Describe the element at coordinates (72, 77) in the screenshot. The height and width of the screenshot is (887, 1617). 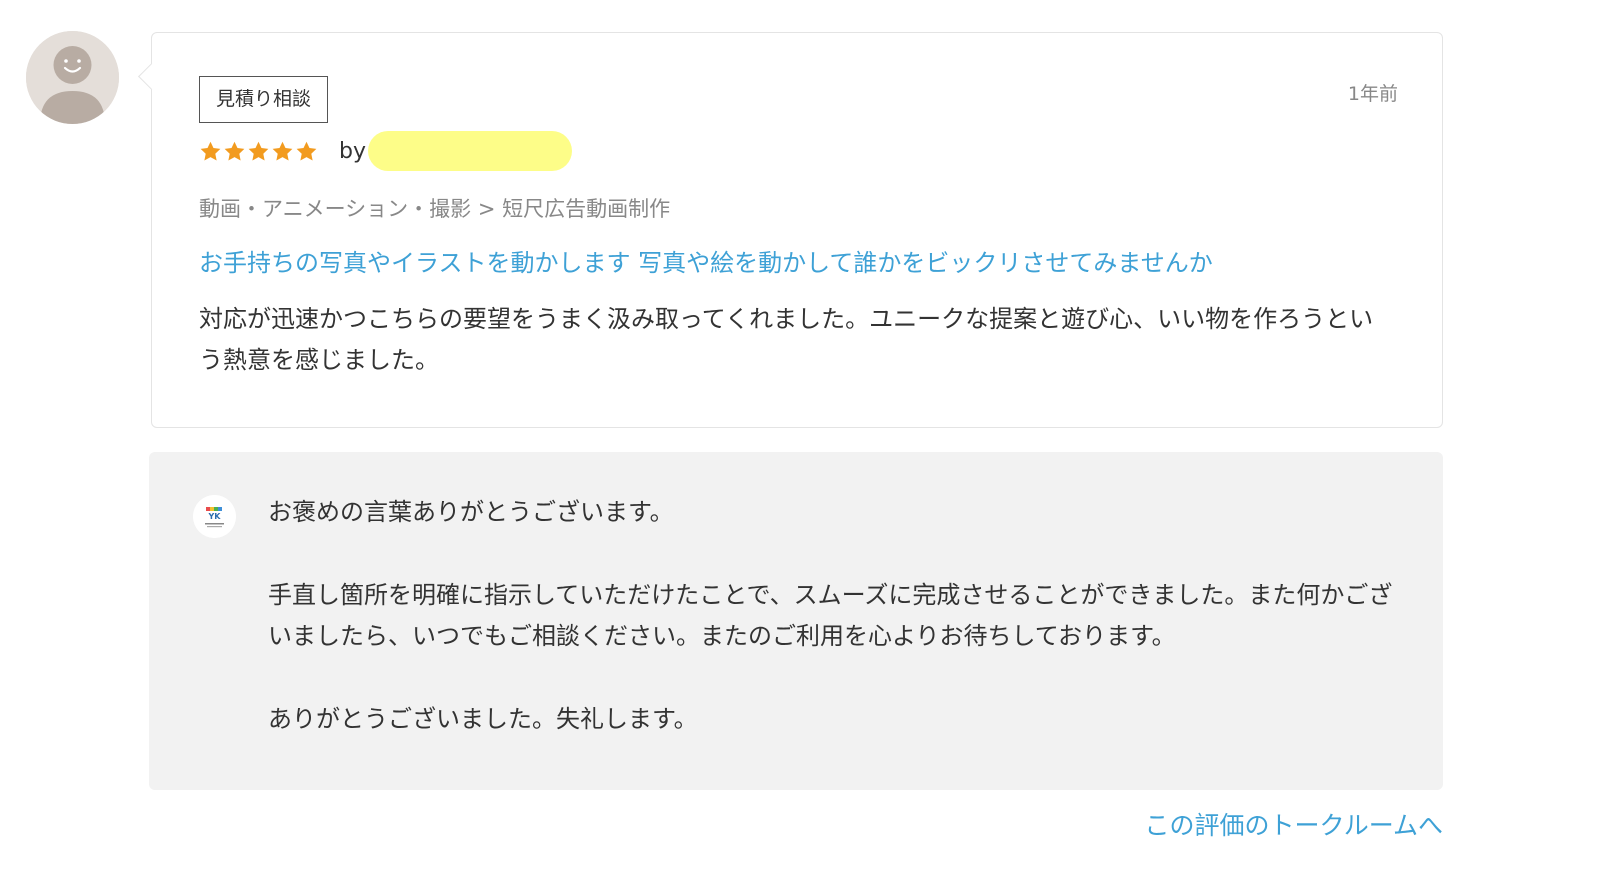
I see `reviewer-avatar-icon` at that location.